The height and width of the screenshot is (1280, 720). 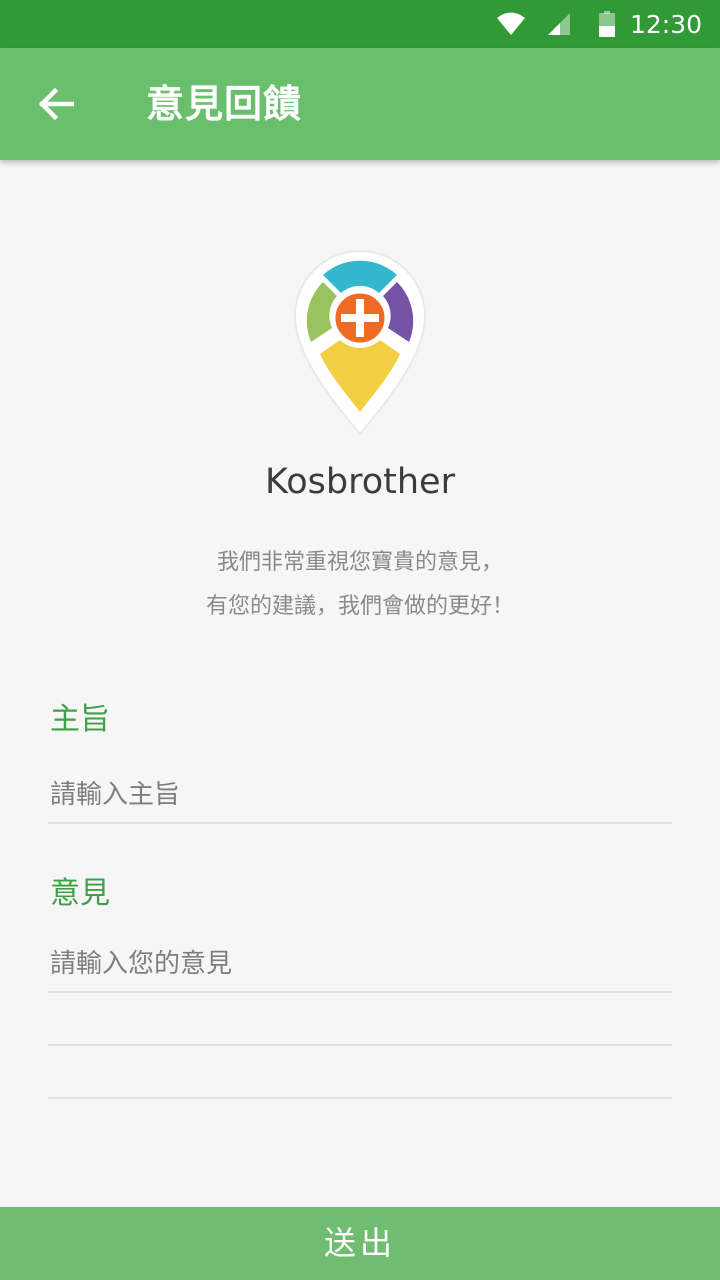 I want to click on submit-button: 送出, so click(x=360, y=1243).